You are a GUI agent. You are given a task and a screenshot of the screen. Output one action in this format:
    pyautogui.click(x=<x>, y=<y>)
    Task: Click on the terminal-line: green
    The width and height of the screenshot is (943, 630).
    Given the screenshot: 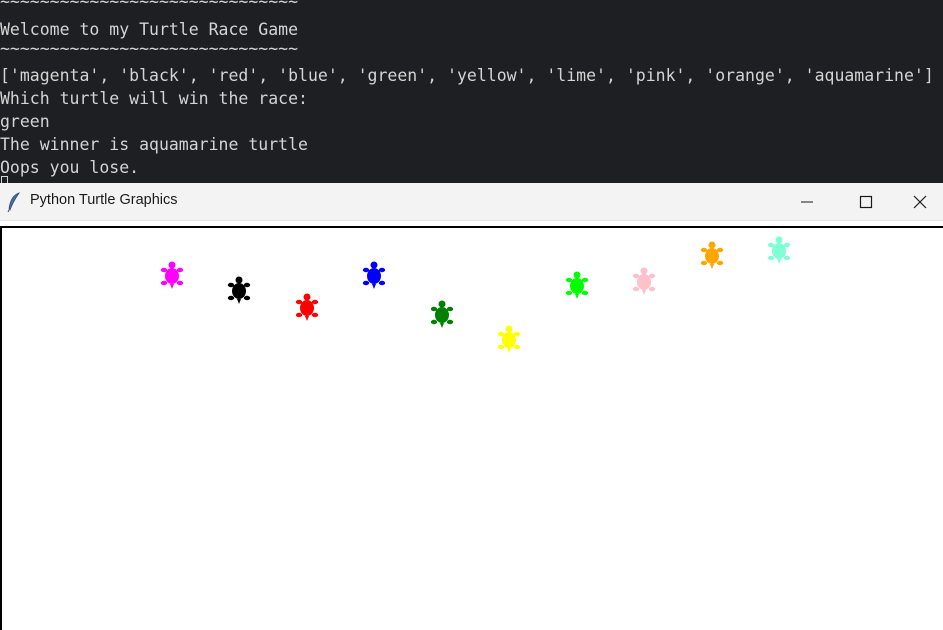 What is the action you would take?
    pyautogui.click(x=25, y=121)
    